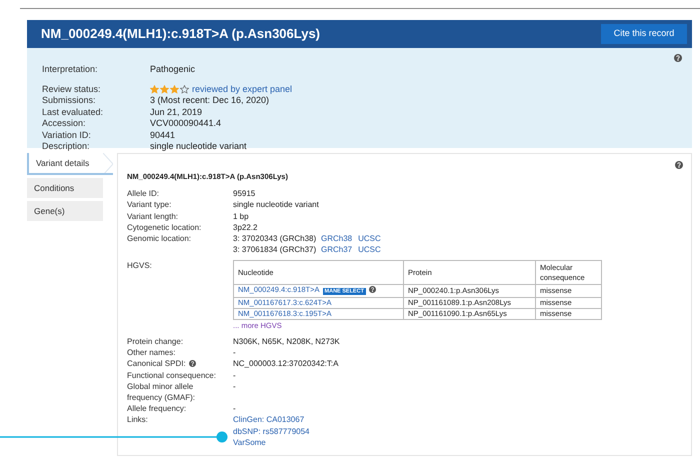 This screenshot has height=461, width=700. What do you see at coordinates (143, 193) in the screenshot?
I see `field-label: Allele ID:` at bounding box center [143, 193].